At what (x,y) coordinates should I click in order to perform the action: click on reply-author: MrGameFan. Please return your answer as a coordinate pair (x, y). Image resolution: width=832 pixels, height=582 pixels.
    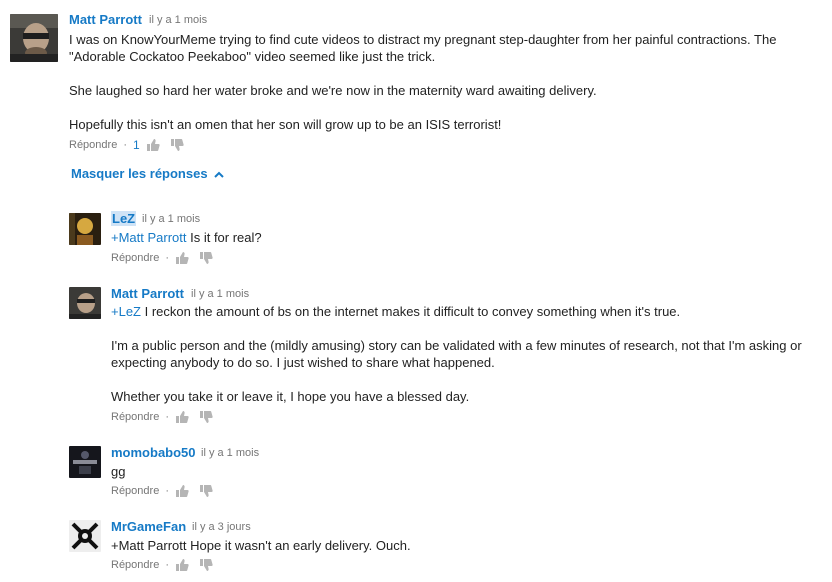
    Looking at the image, I should click on (148, 526).